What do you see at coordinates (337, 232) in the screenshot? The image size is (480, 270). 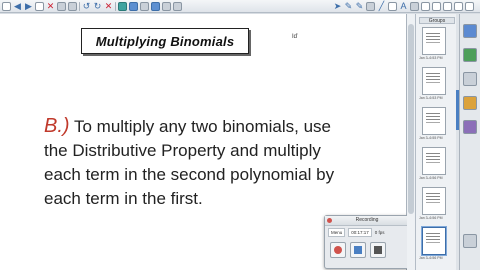 I see `menu-button: Menu` at bounding box center [337, 232].